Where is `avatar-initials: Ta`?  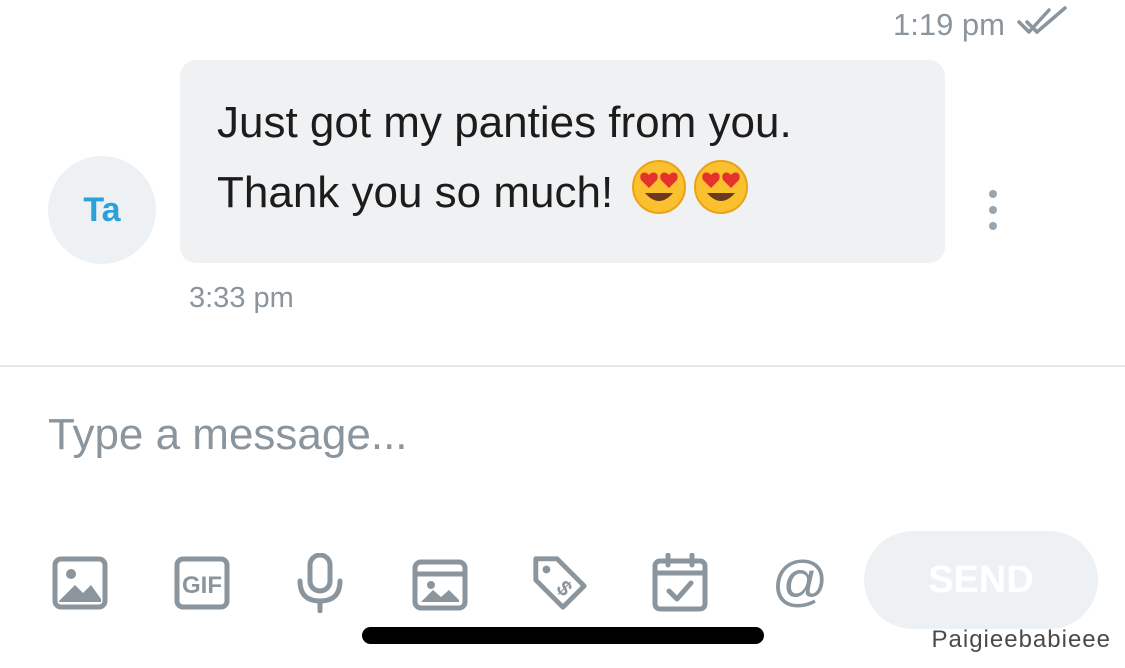
avatar-initials: Ta is located at coordinates (102, 209).